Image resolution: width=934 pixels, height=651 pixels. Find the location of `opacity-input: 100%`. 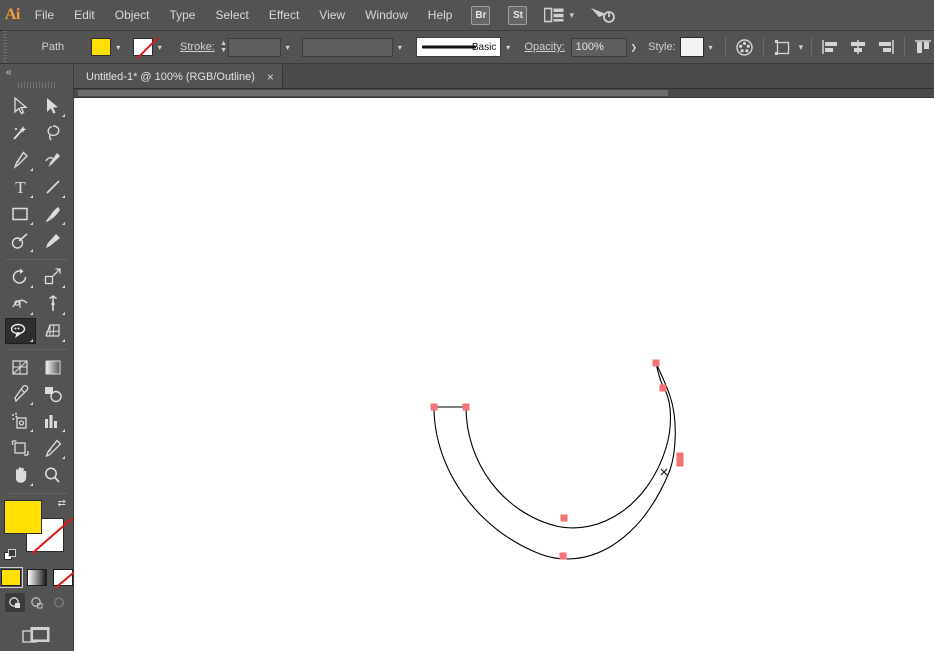

opacity-input: 100% is located at coordinates (598, 47).